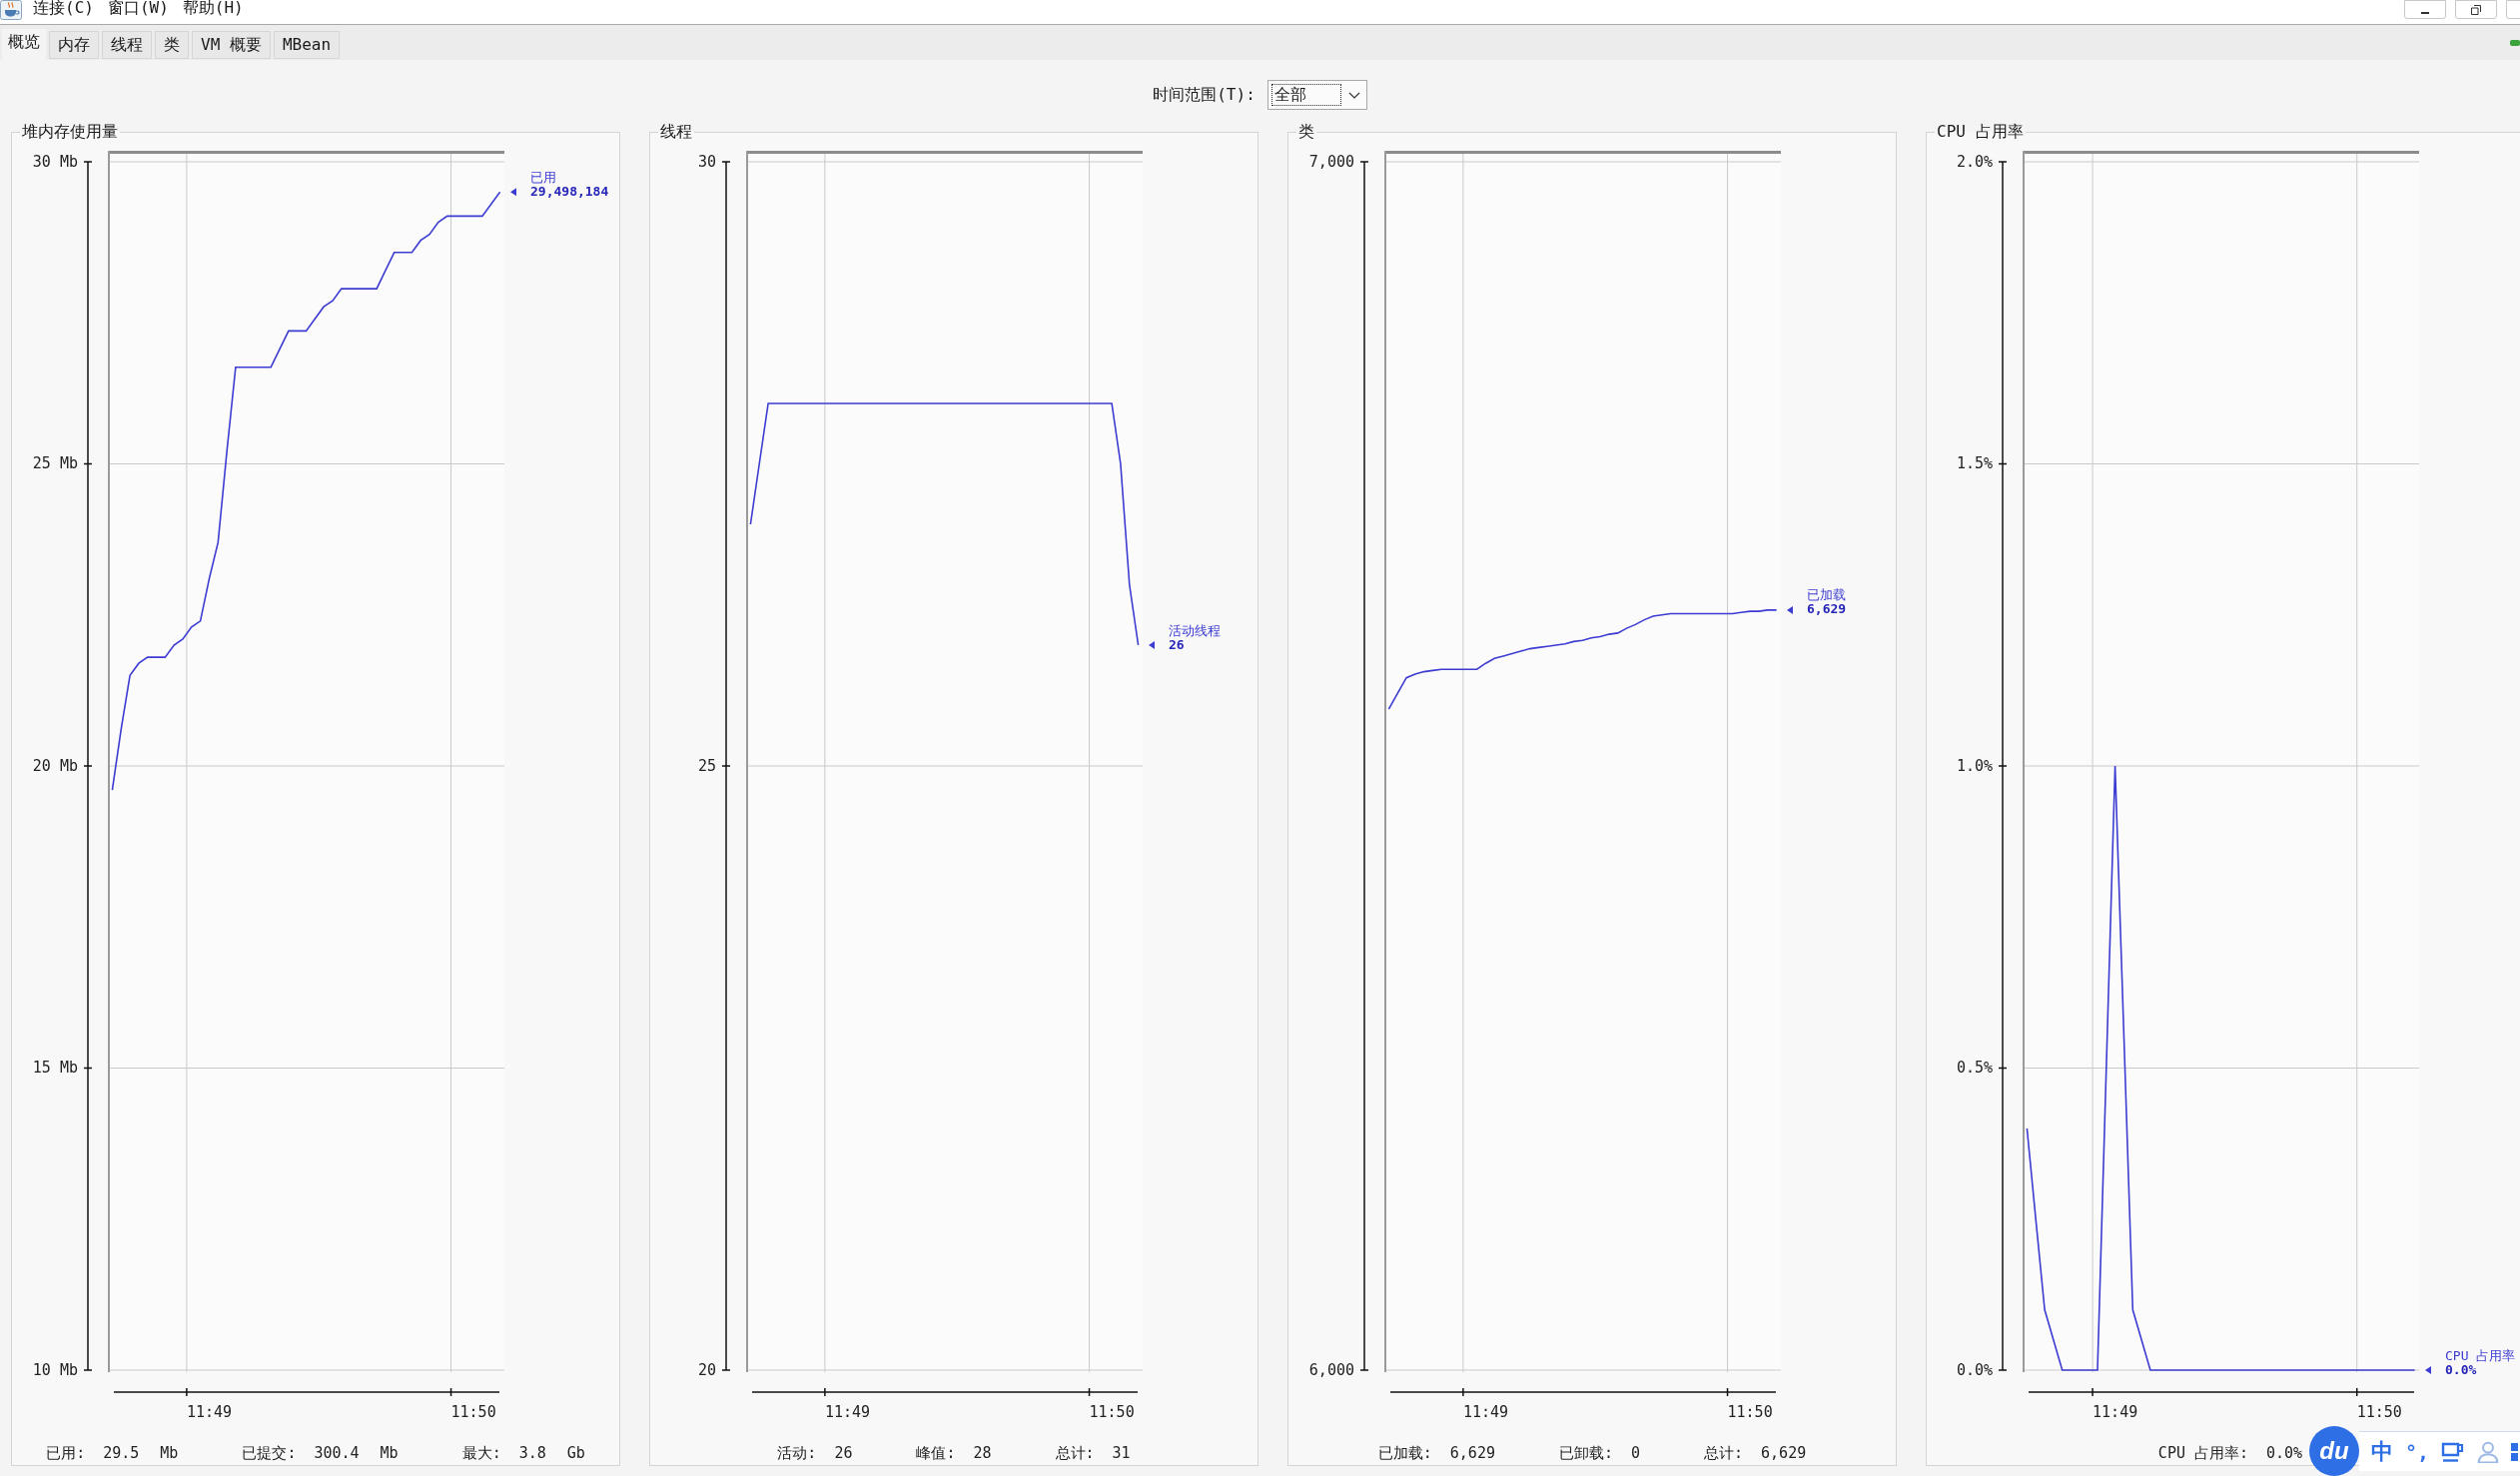  What do you see at coordinates (2515, 42) in the screenshot?
I see `connection-status-icon` at bounding box center [2515, 42].